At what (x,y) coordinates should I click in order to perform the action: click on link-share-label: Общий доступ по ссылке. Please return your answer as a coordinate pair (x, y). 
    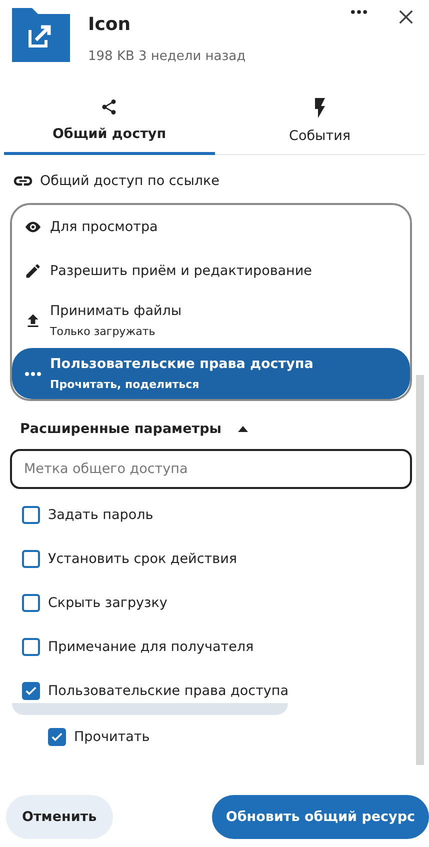
    Looking at the image, I should click on (130, 181).